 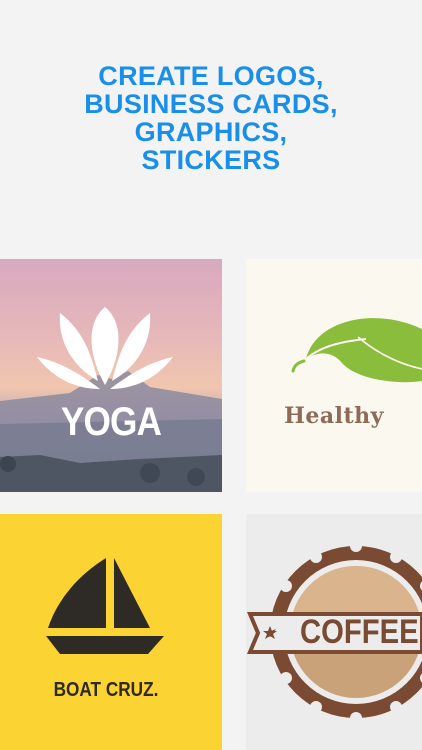 What do you see at coordinates (111, 422) in the screenshot?
I see `yoga-logo-text: YOGA` at bounding box center [111, 422].